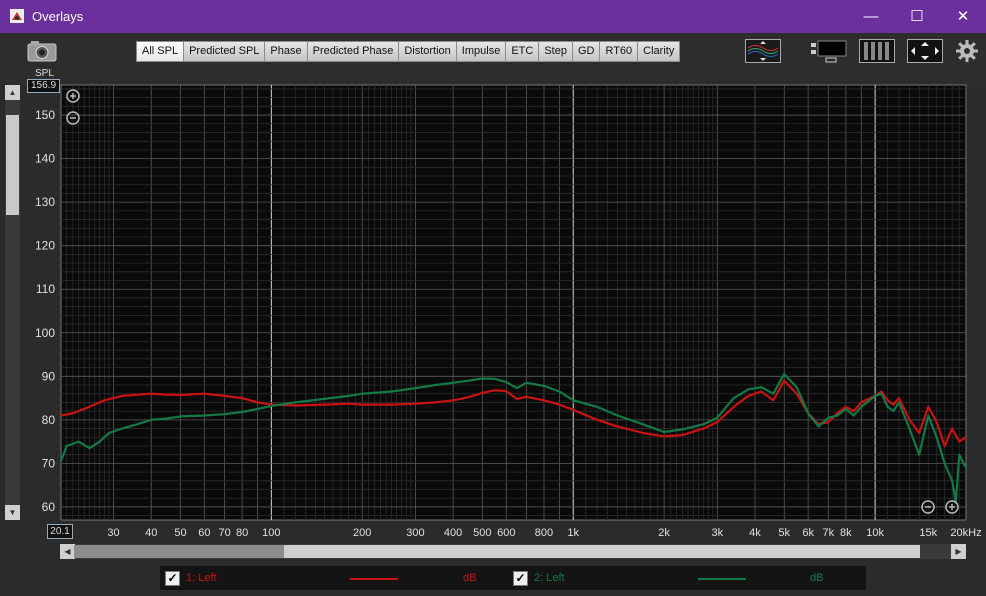 This screenshot has height=596, width=986. I want to click on legend-1-checkbox: ✓, so click(172, 578).